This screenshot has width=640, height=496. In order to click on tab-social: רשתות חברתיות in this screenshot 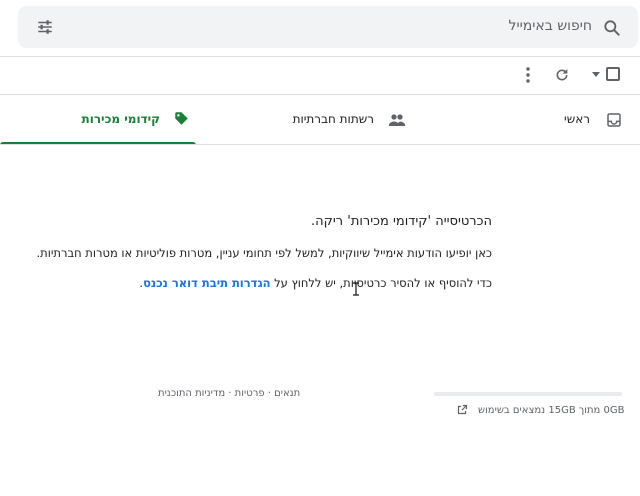, I will do `click(305, 122)`.